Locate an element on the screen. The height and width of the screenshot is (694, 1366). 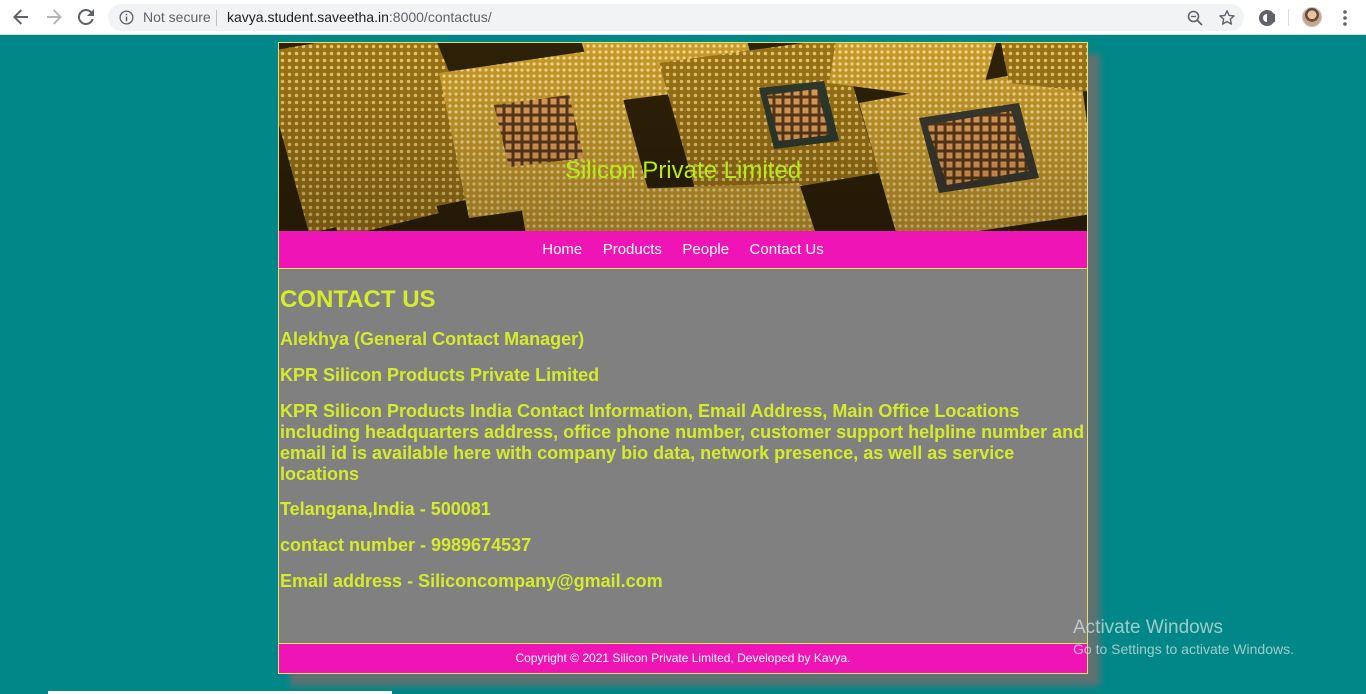
site-title: Silicon Private Limited is located at coordinates (683, 170).